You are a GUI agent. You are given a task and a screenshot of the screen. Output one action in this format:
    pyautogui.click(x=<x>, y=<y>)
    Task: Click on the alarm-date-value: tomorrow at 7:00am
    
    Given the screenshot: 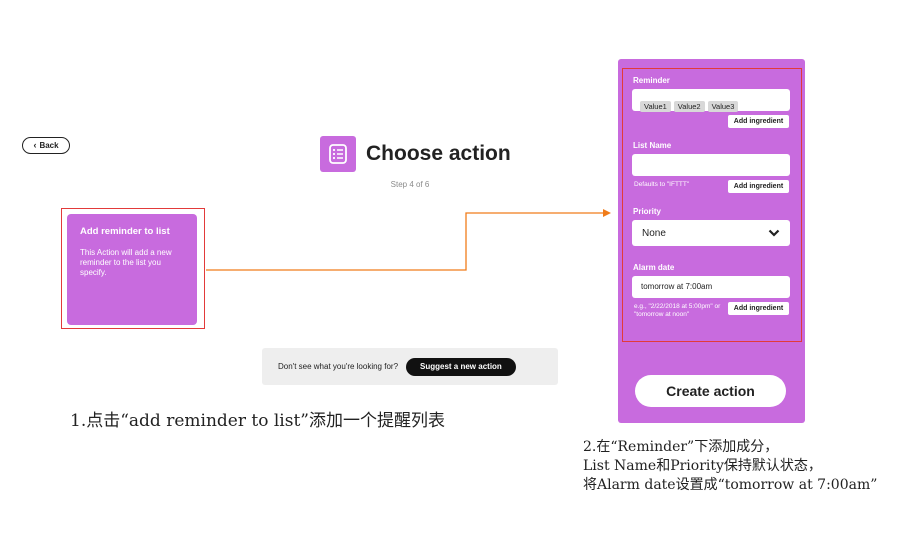 What is the action you would take?
    pyautogui.click(x=677, y=286)
    